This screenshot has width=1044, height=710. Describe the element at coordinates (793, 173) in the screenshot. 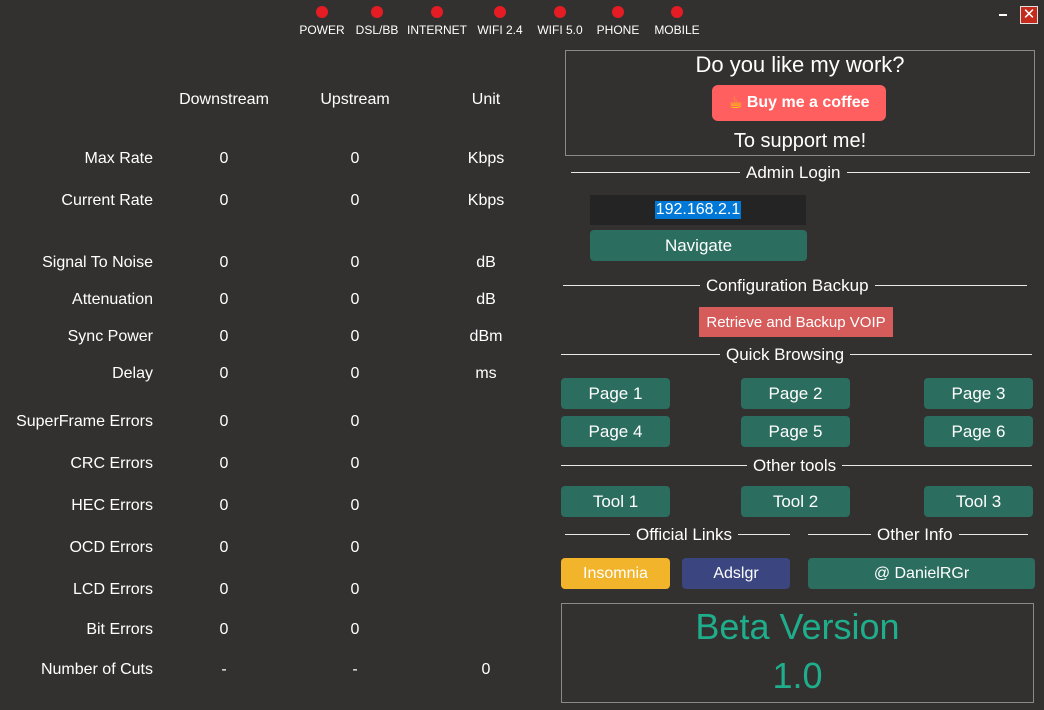

I see `admin-login-label: Admin Login` at that location.